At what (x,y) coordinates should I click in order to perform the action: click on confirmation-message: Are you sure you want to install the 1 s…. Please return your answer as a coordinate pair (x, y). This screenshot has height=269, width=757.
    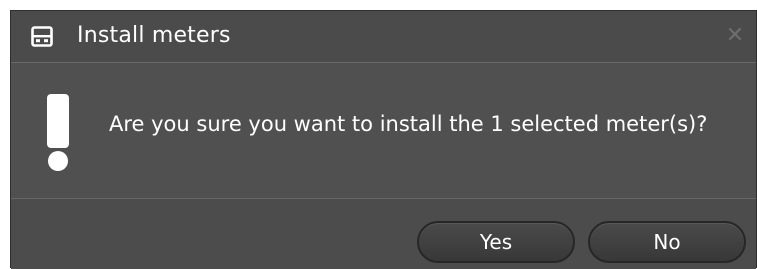
    Looking at the image, I should click on (408, 124).